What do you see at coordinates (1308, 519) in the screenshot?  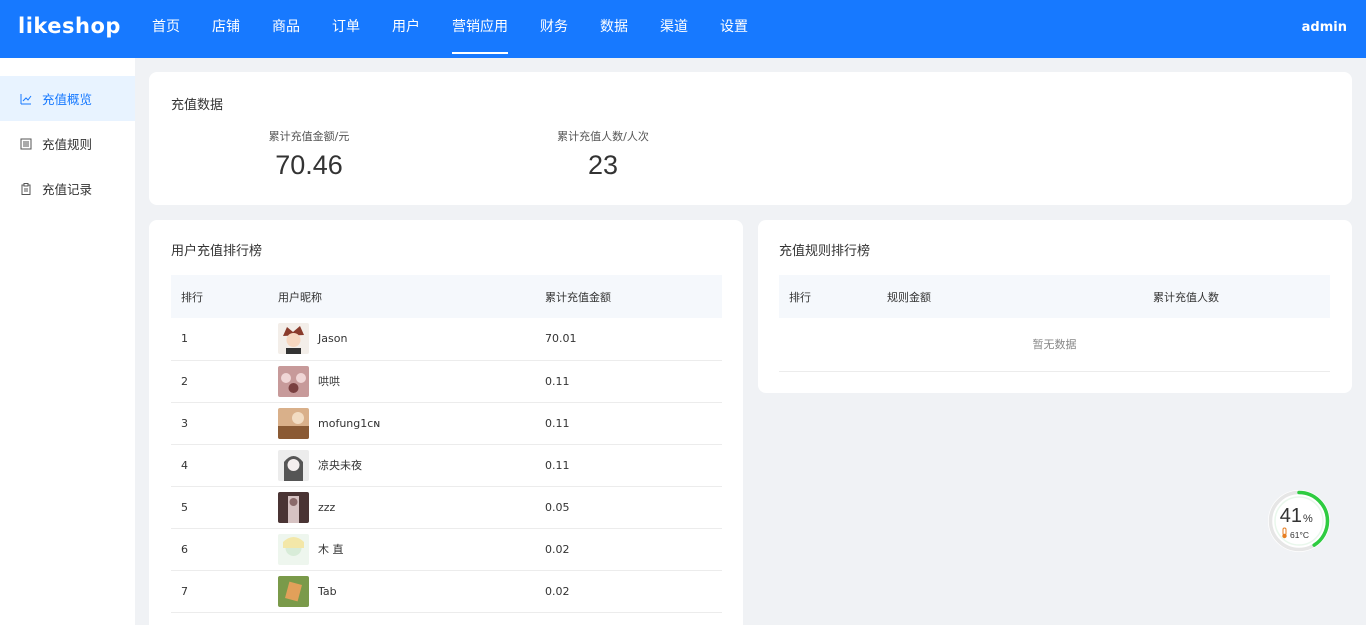 I see `gauge-unit: %` at bounding box center [1308, 519].